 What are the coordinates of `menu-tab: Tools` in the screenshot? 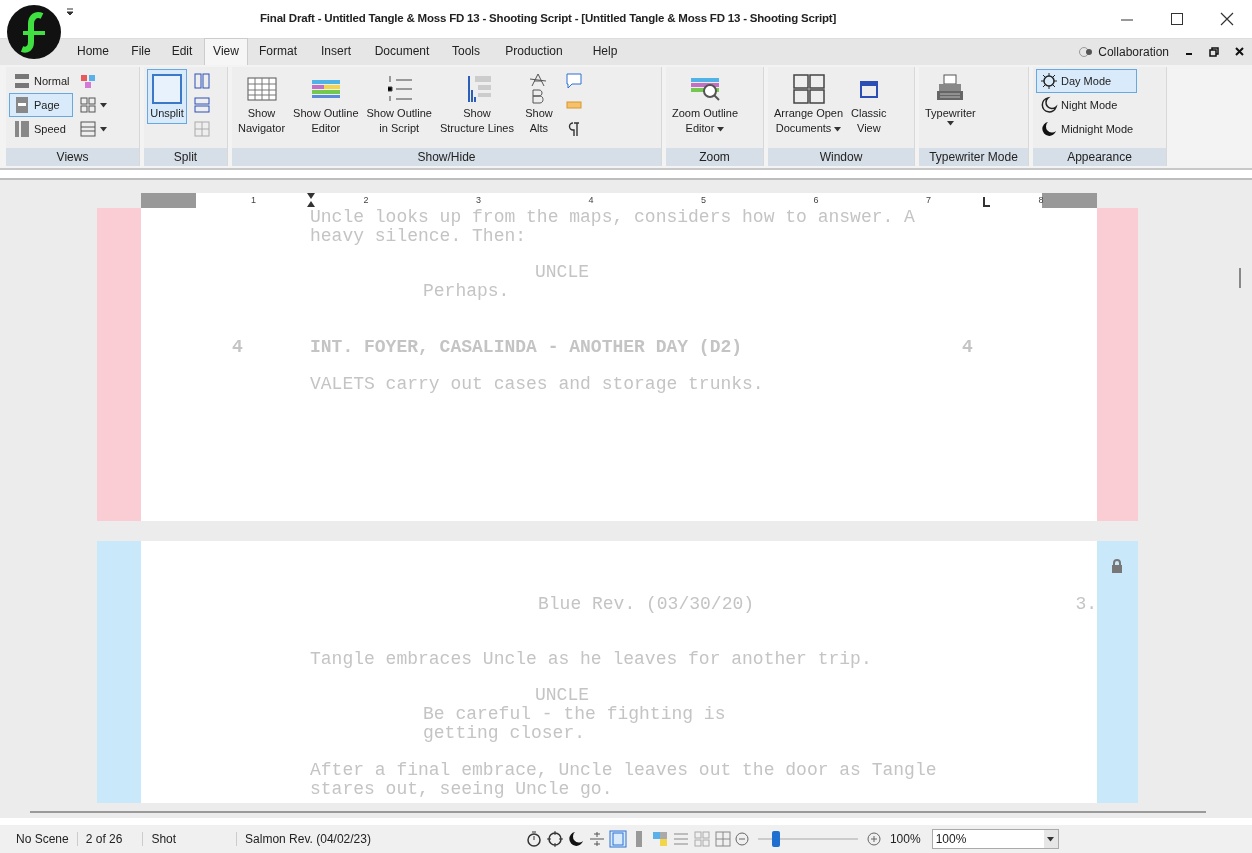 It's located at (466, 51).